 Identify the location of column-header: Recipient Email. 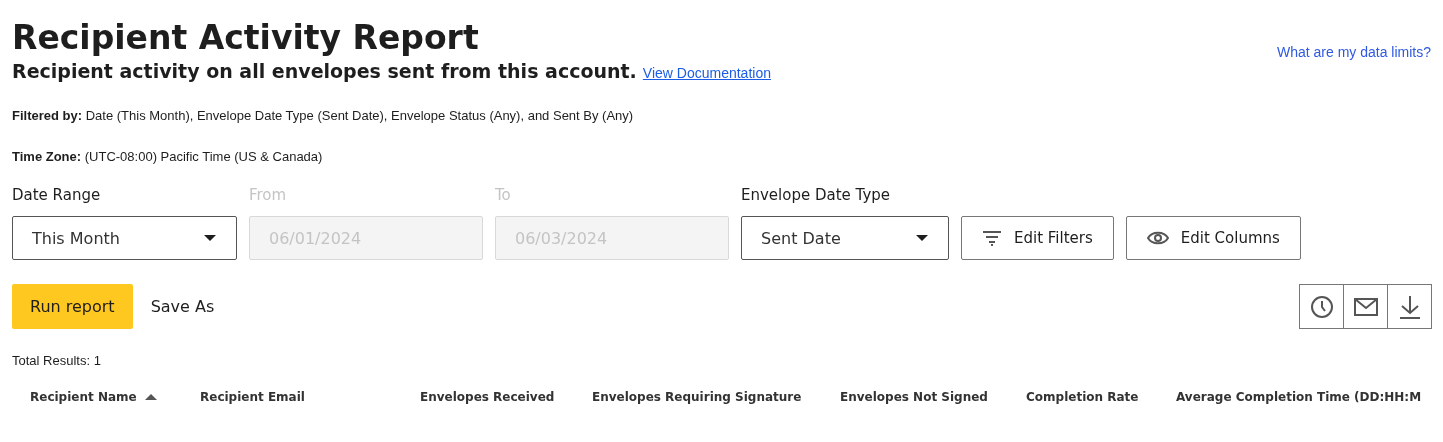
(252, 397).